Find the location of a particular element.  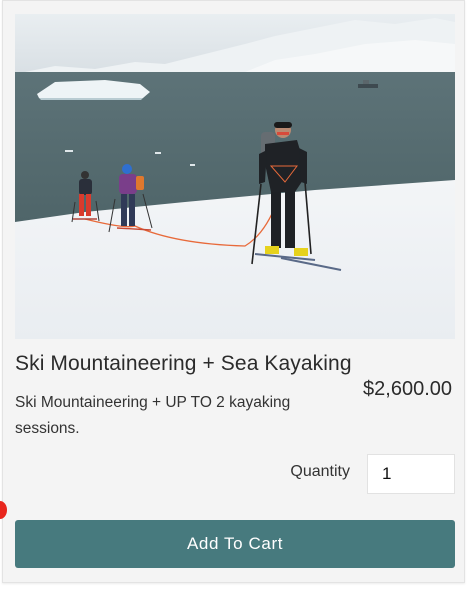

product-title: Ski Mountaineering + Sea Kayaking is located at coordinates (183, 364).